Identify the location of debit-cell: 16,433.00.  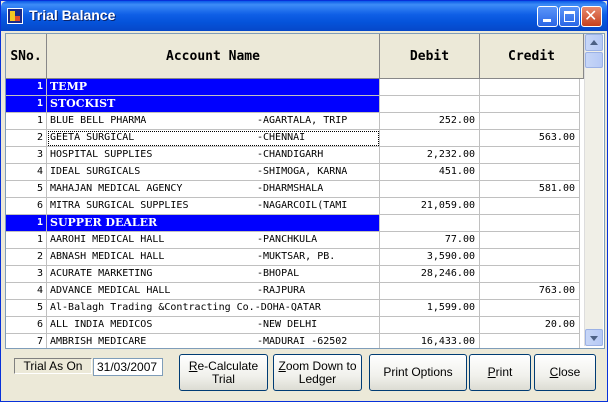
(430, 341).